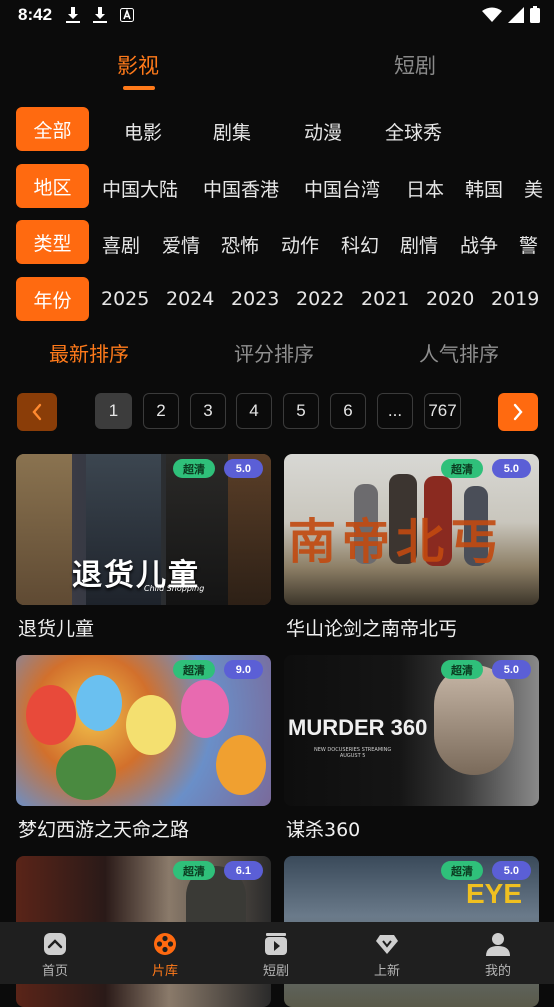  I want to click on filter-option-region: 日本, so click(425, 188).